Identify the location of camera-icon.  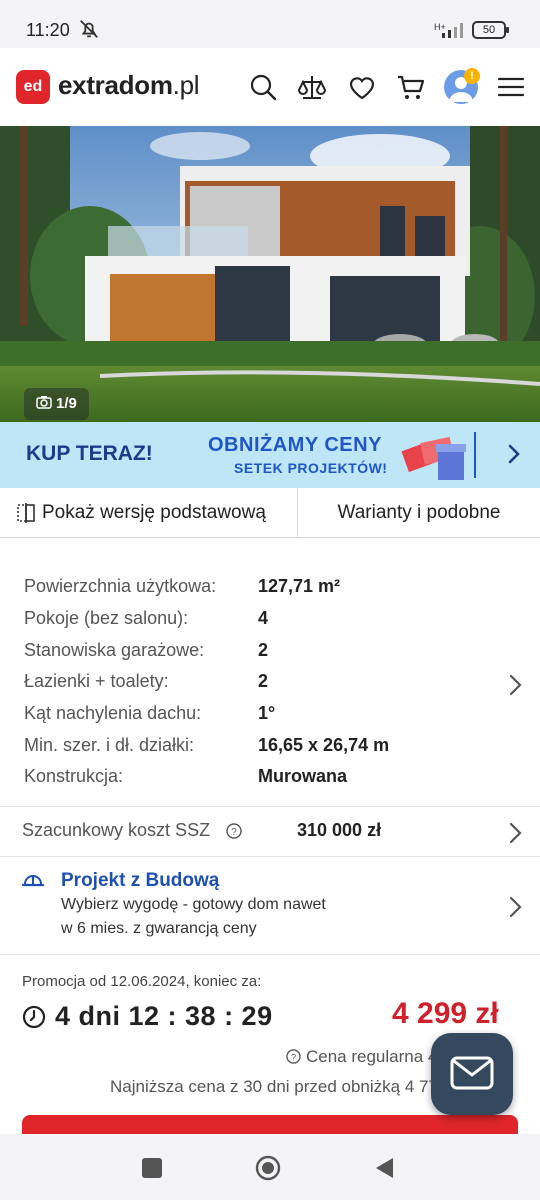
(44, 402).